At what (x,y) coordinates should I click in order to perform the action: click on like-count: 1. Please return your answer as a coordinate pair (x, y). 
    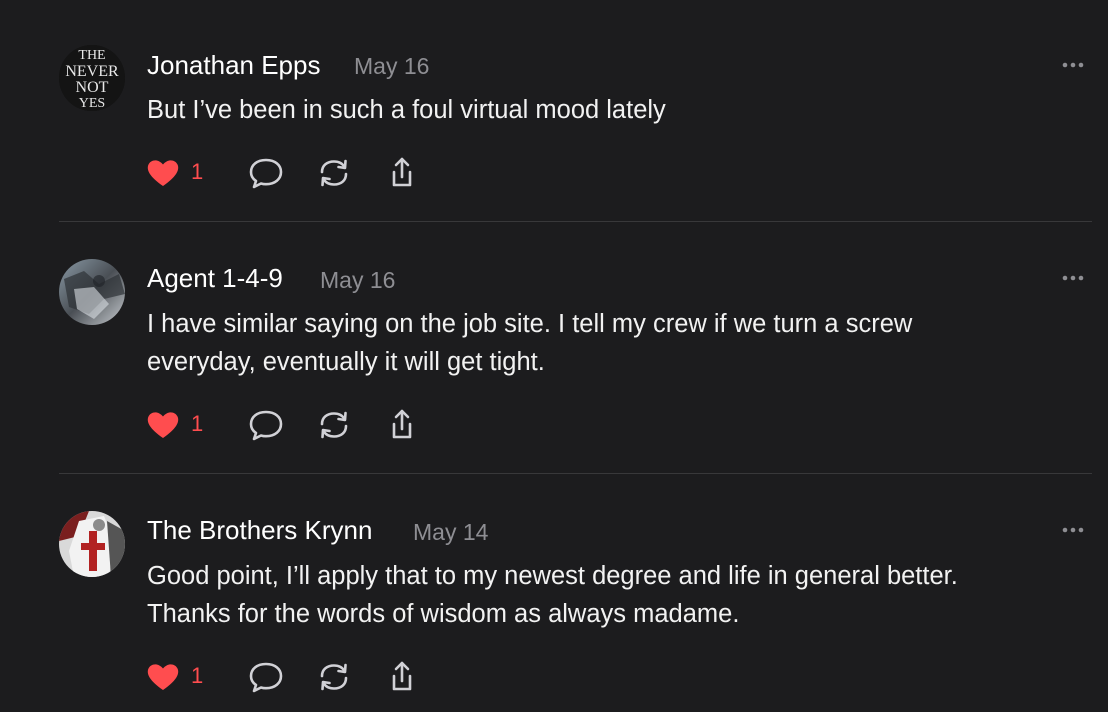
    Looking at the image, I should click on (197, 675).